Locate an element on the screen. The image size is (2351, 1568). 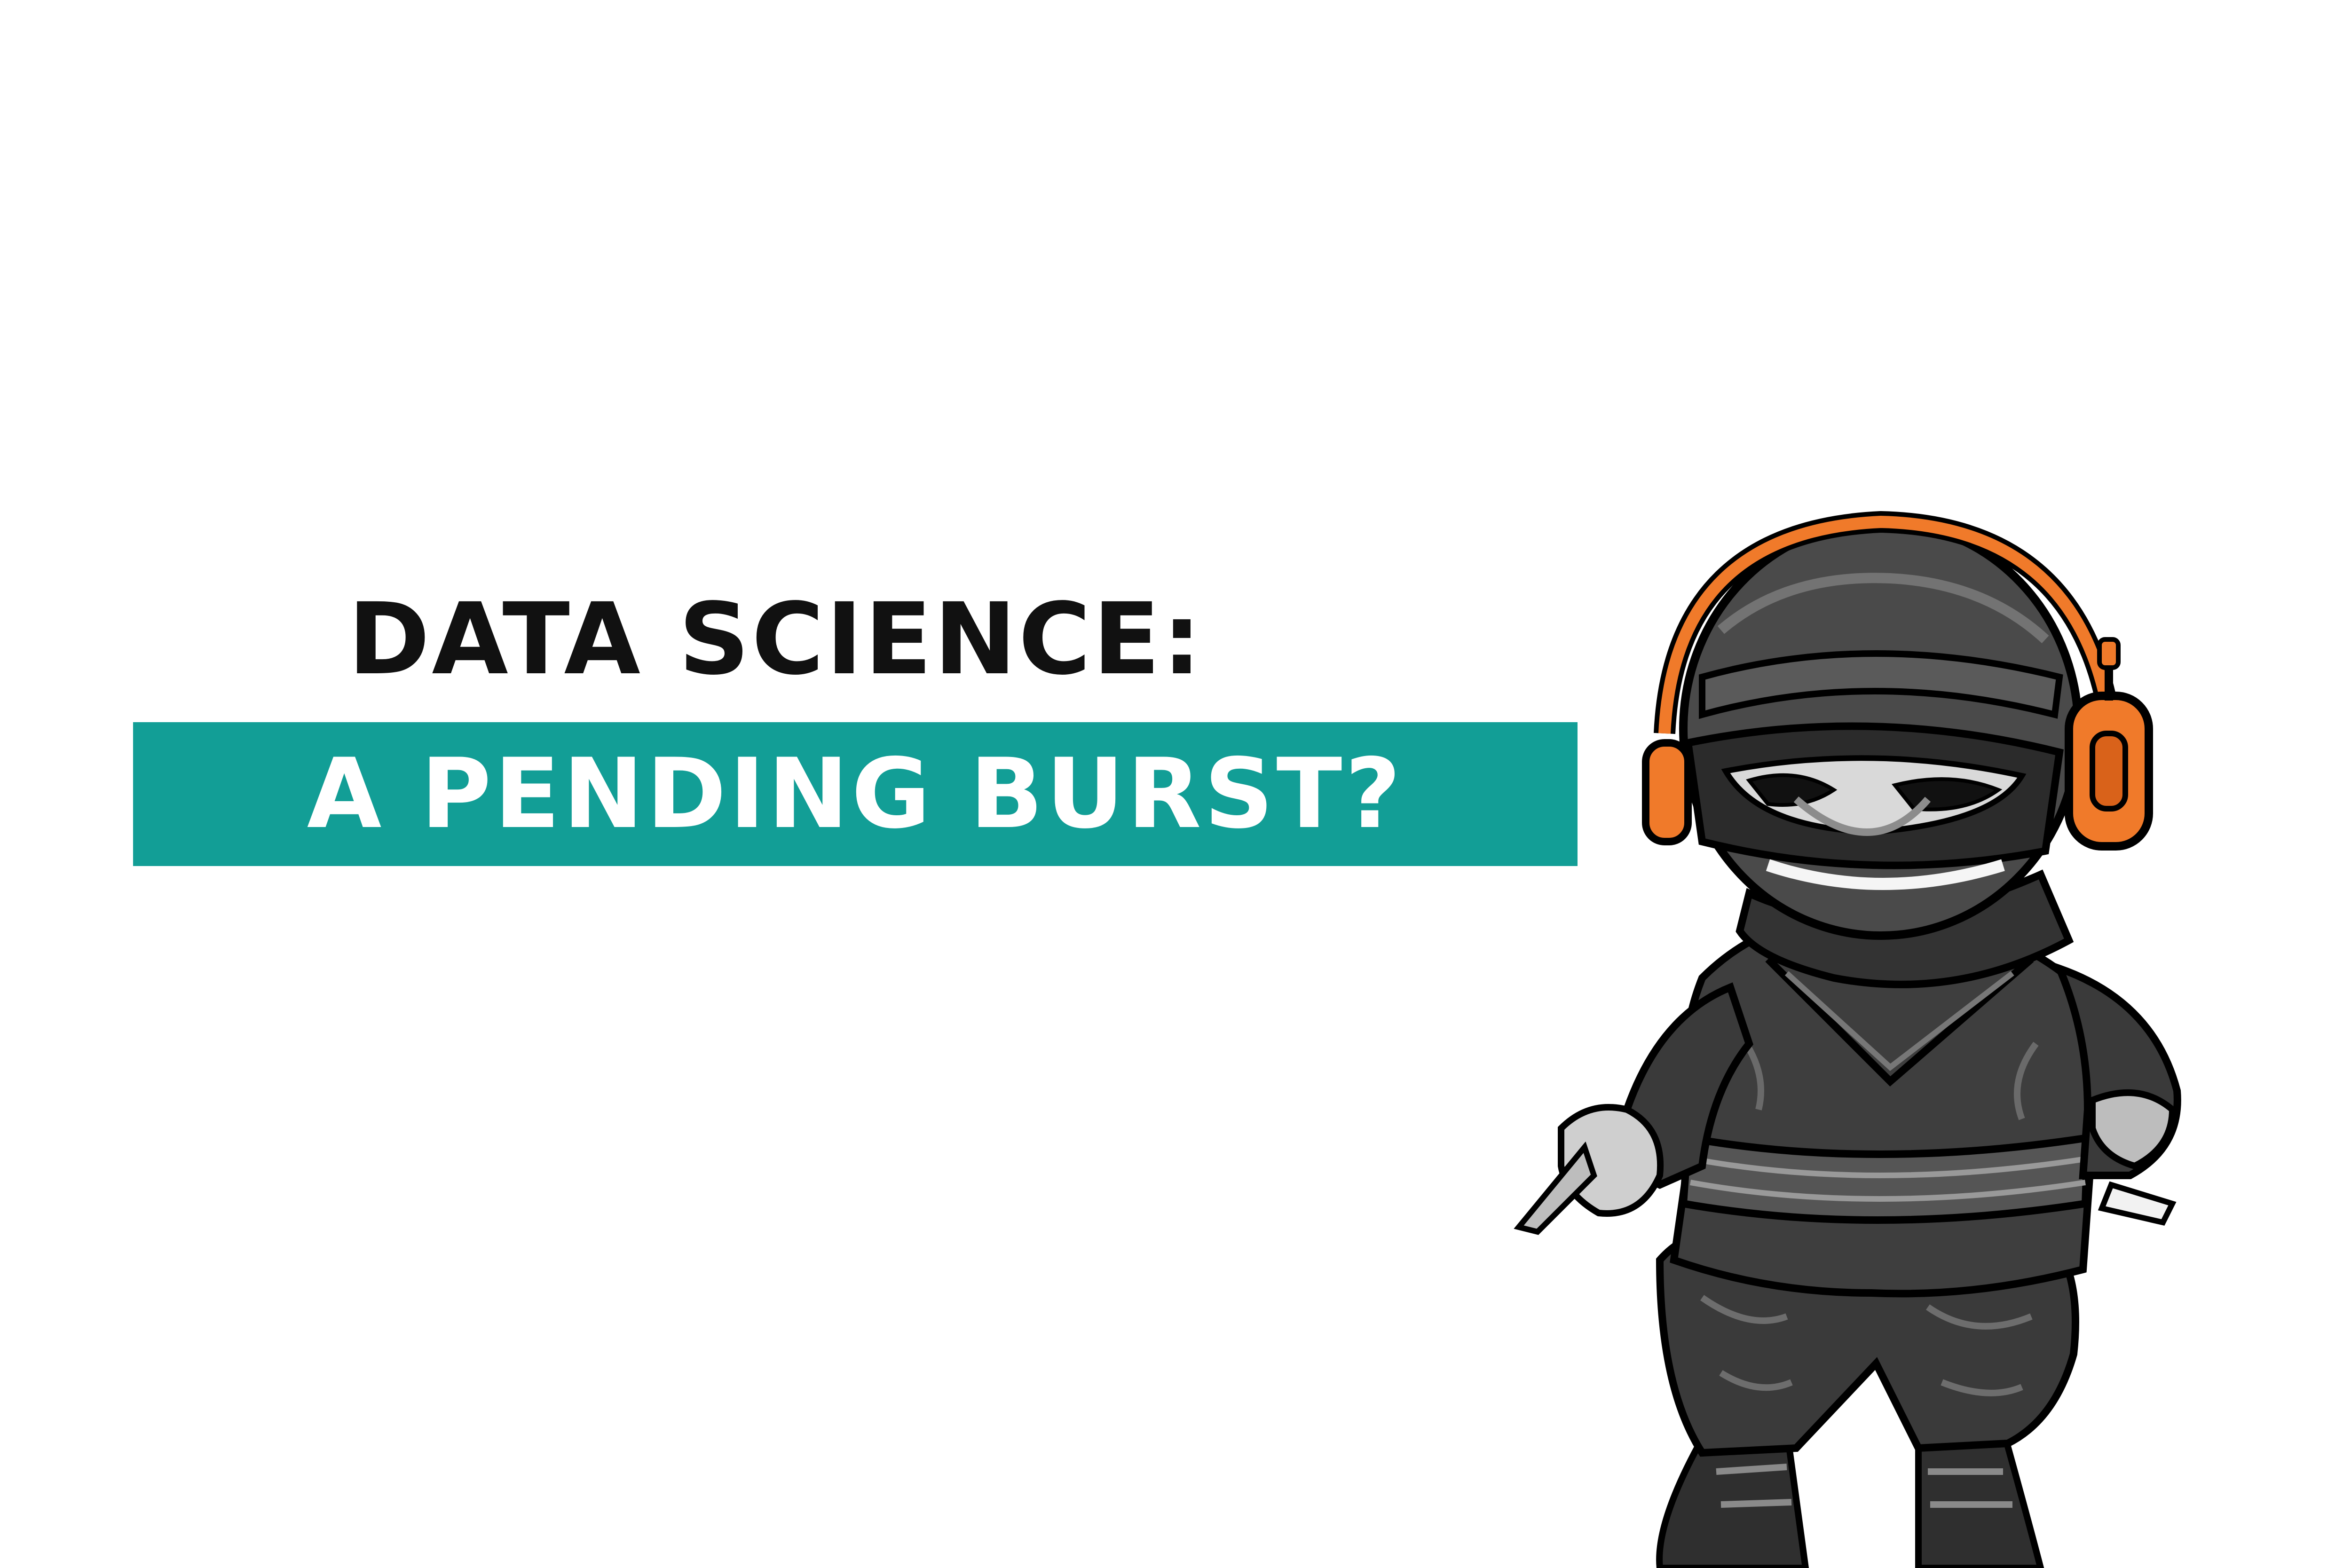
headline-line-1: DATA SCIENCE: is located at coordinates (776, 639).